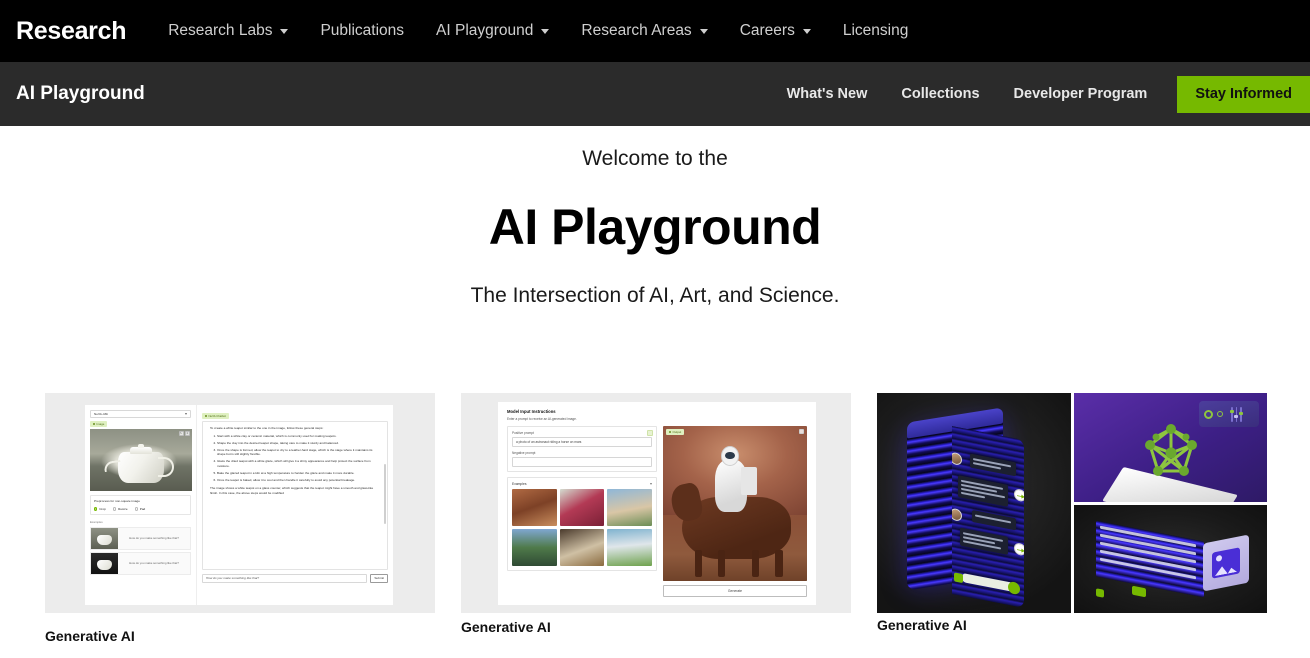 This screenshot has height=658, width=1310. What do you see at coordinates (958, 578) in the screenshot?
I see `camera-icon` at bounding box center [958, 578].